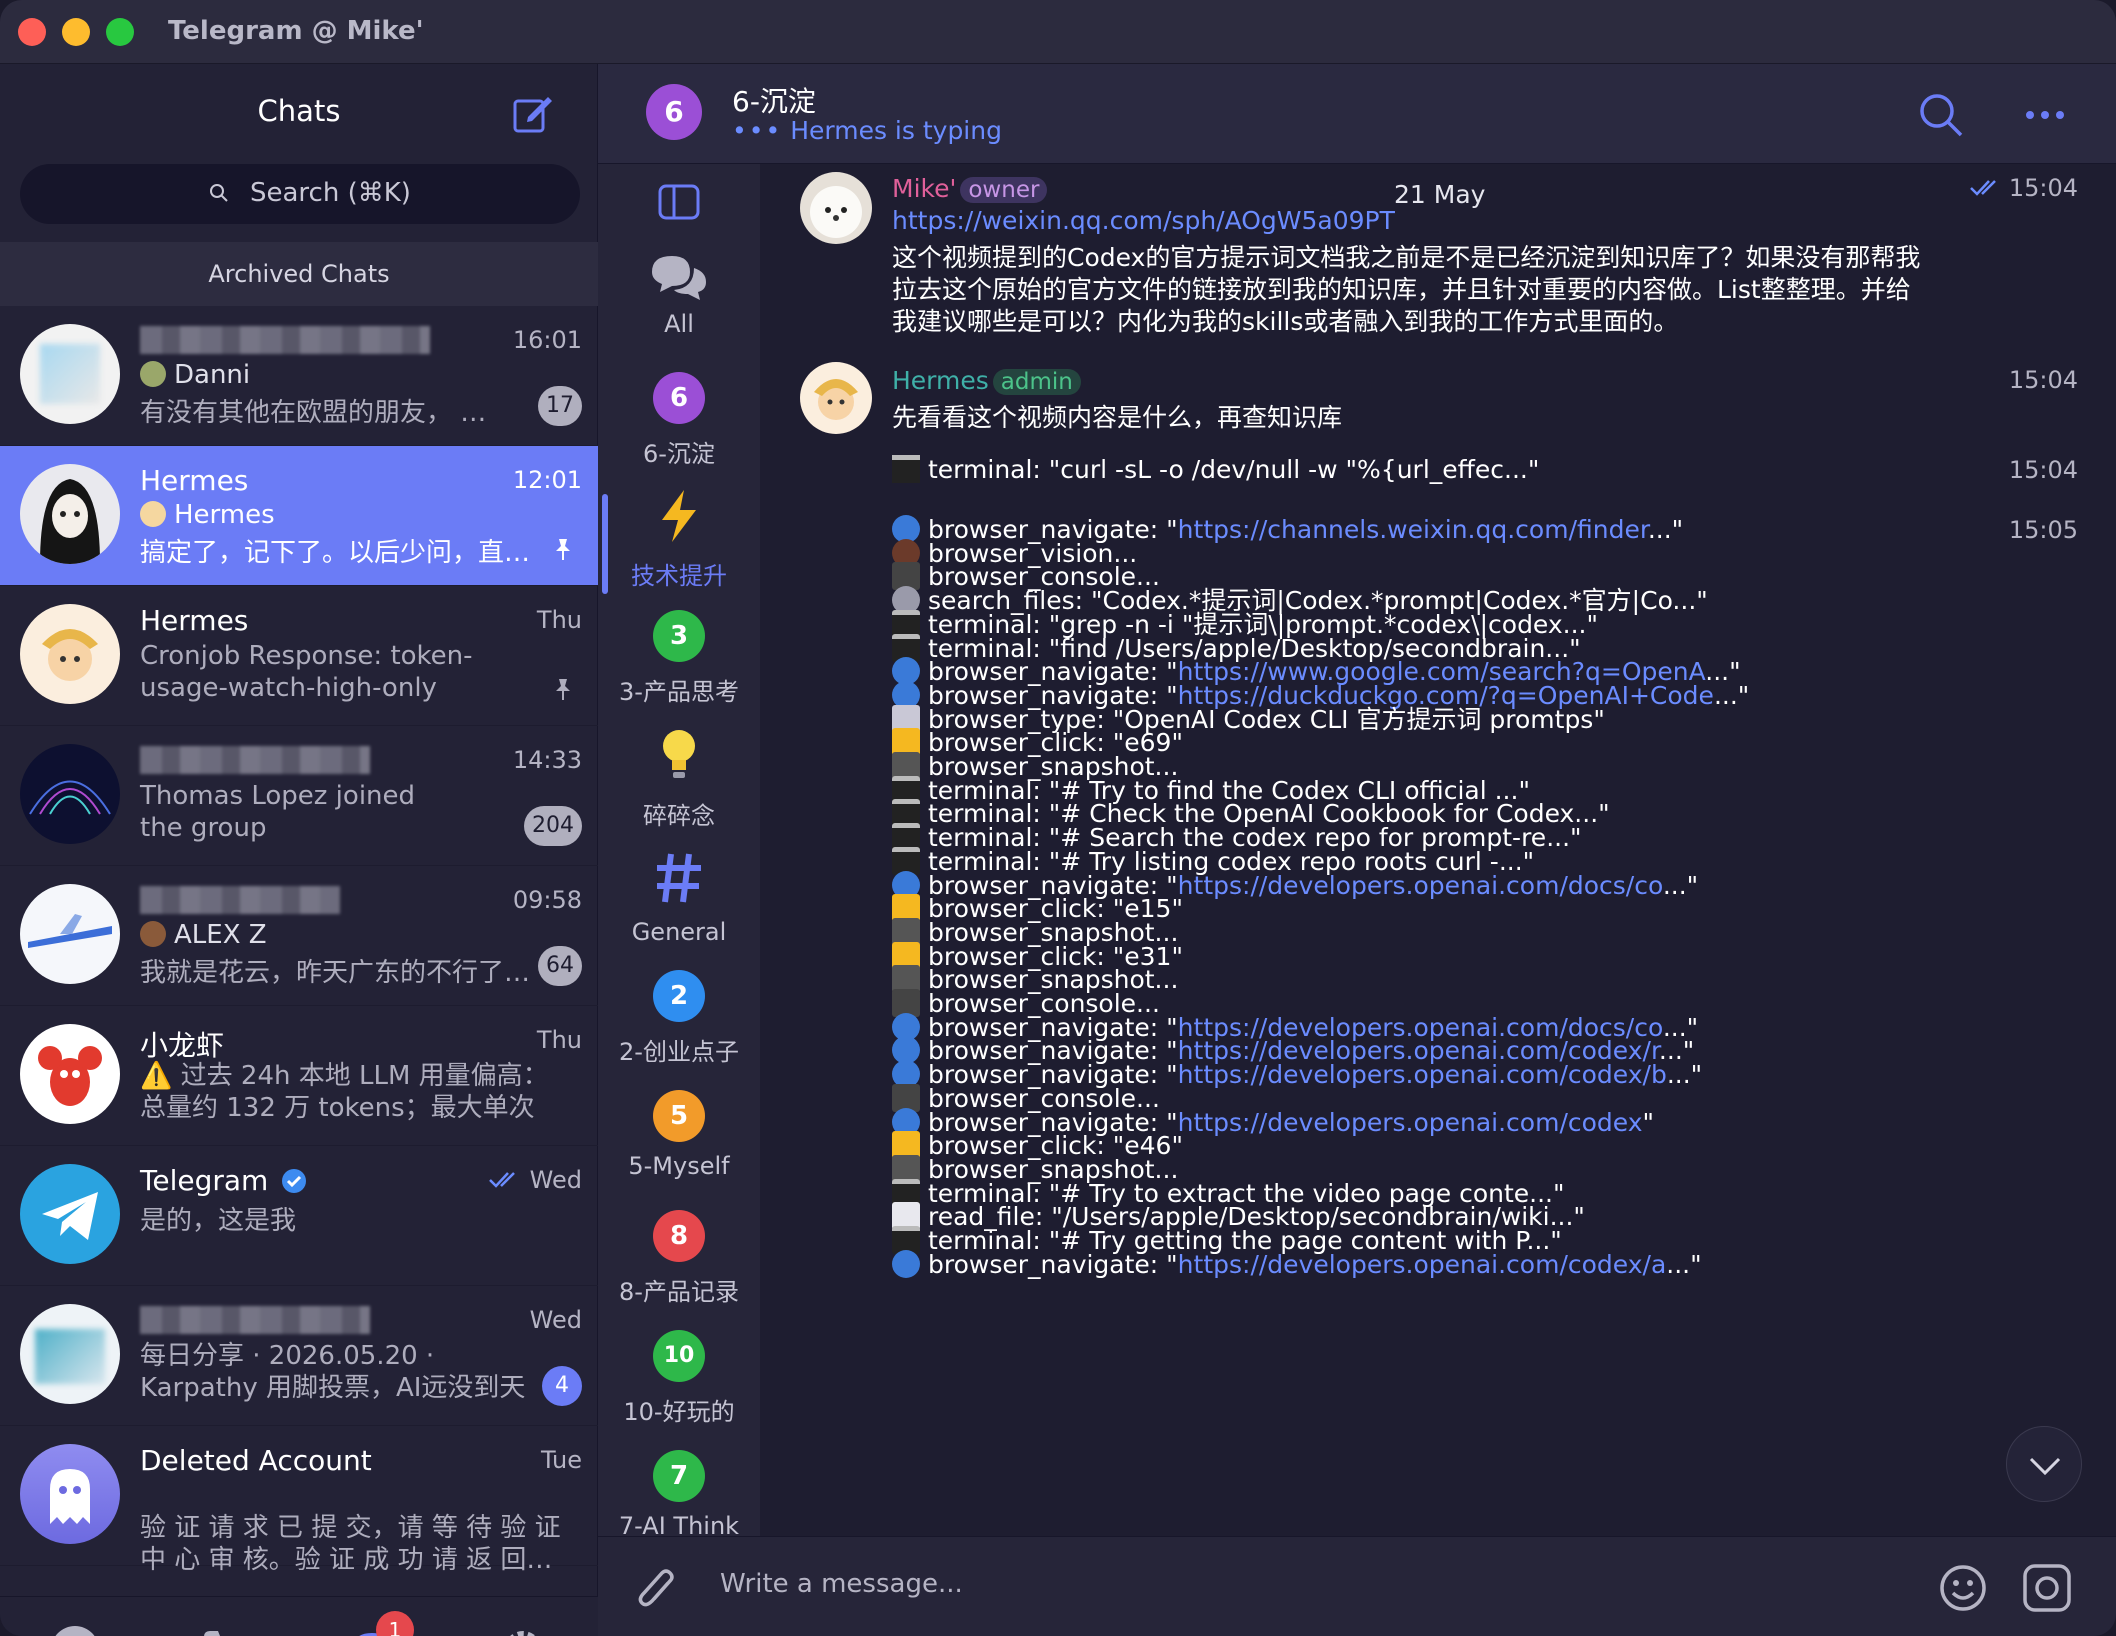  What do you see at coordinates (1058, 32) in the screenshot?
I see `title-bar: Telegram @ Mike'` at bounding box center [1058, 32].